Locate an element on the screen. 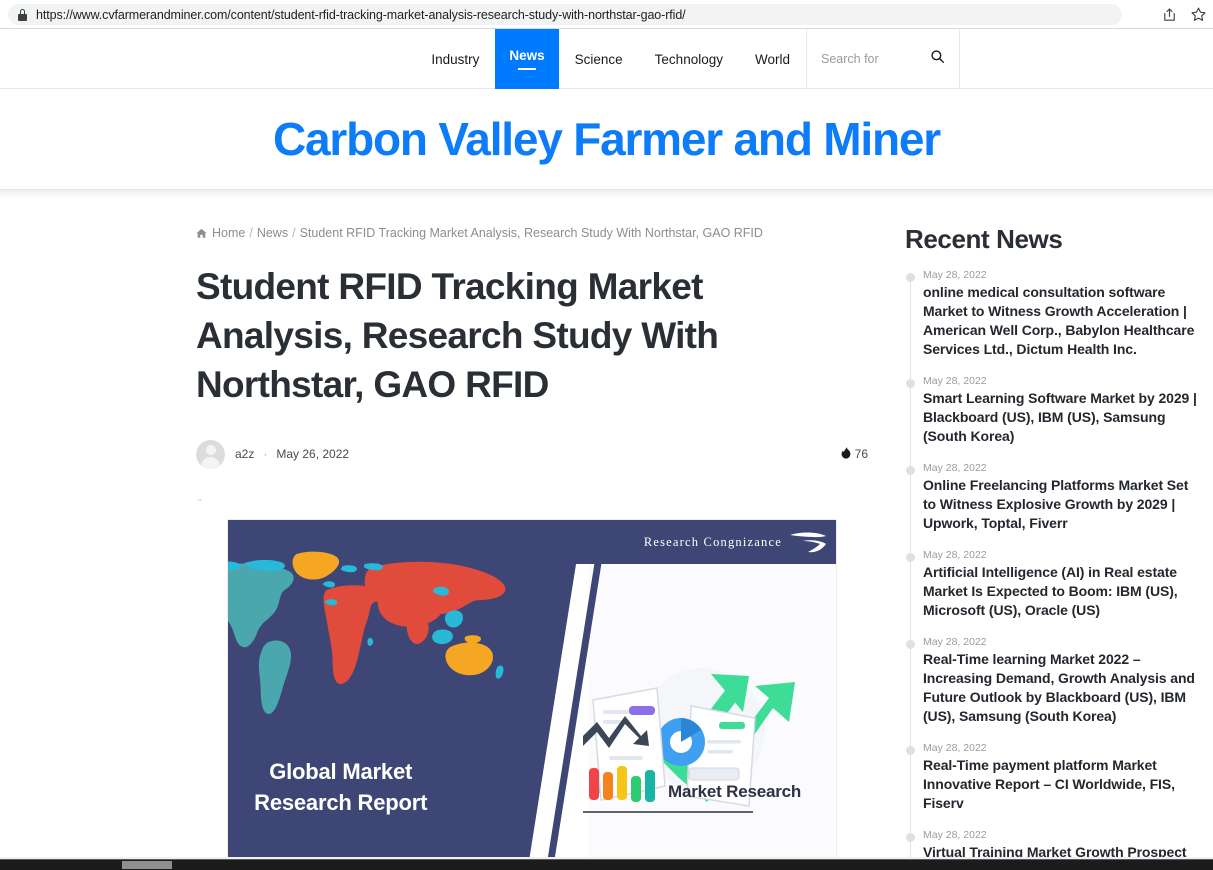 This screenshot has width=1213, height=870. site-navigation: Industry News Science Technology World is located at coordinates (606, 59).